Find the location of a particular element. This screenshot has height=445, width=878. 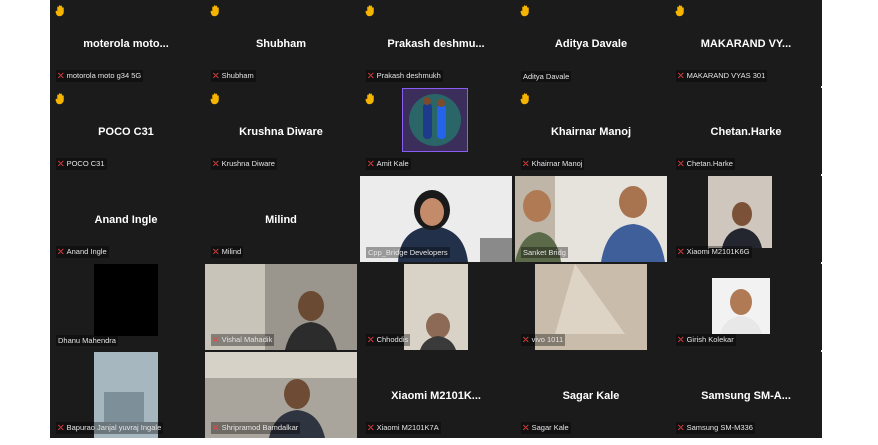

participant-tile: Xiaomi M2101K... ⛌ Xiaomi M2101K7A is located at coordinates (436, 395).